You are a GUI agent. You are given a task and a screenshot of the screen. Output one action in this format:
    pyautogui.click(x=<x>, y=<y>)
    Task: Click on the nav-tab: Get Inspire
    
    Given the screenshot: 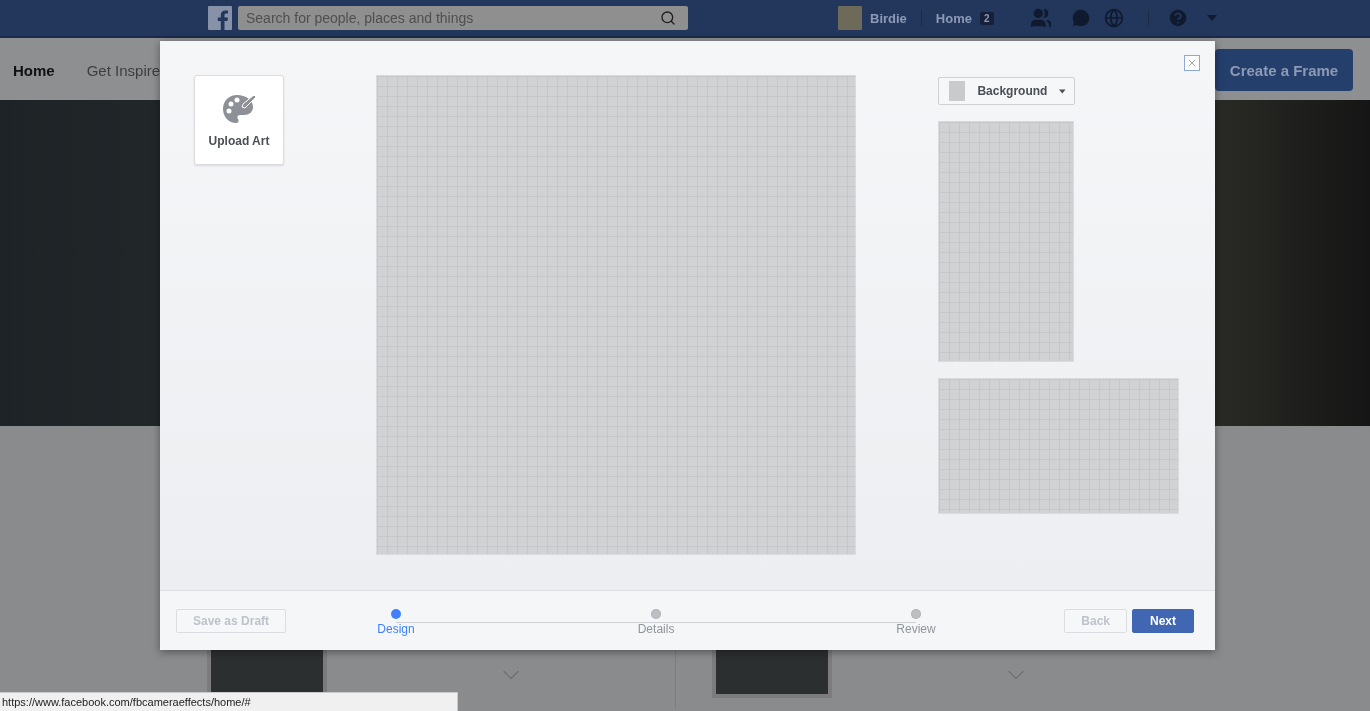 What is the action you would take?
    pyautogui.click(x=123, y=70)
    